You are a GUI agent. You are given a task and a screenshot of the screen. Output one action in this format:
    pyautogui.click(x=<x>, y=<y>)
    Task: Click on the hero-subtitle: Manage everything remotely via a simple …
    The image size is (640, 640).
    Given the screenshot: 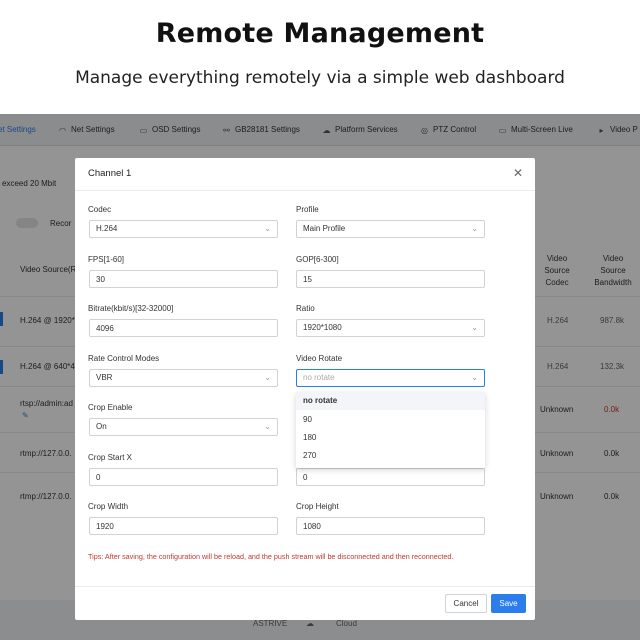 What is the action you would take?
    pyautogui.click(x=320, y=78)
    